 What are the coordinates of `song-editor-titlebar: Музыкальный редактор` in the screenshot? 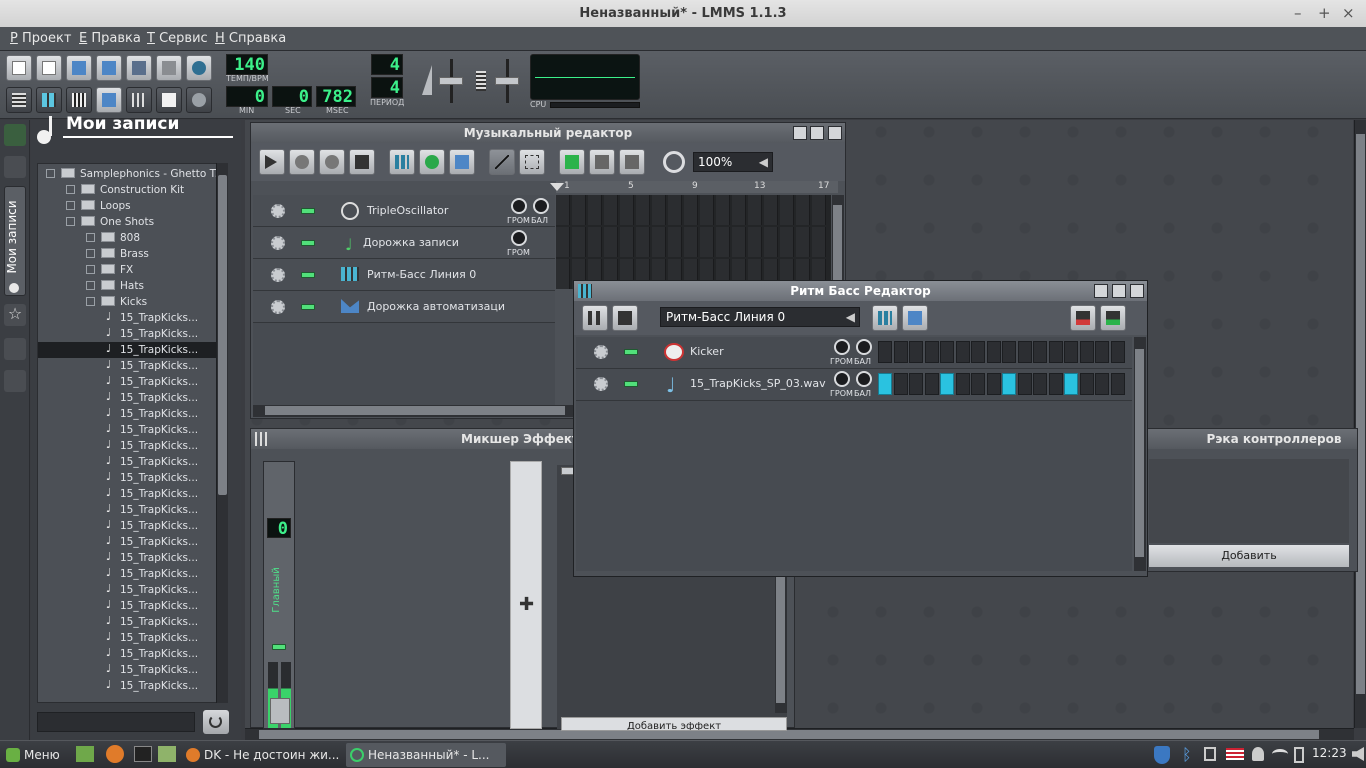 It's located at (548, 133).